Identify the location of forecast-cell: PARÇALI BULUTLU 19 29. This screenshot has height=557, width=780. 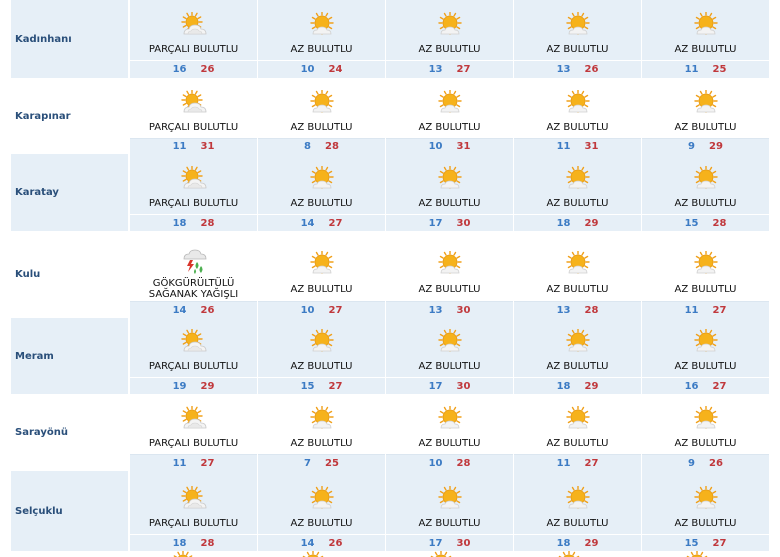
(193, 356).